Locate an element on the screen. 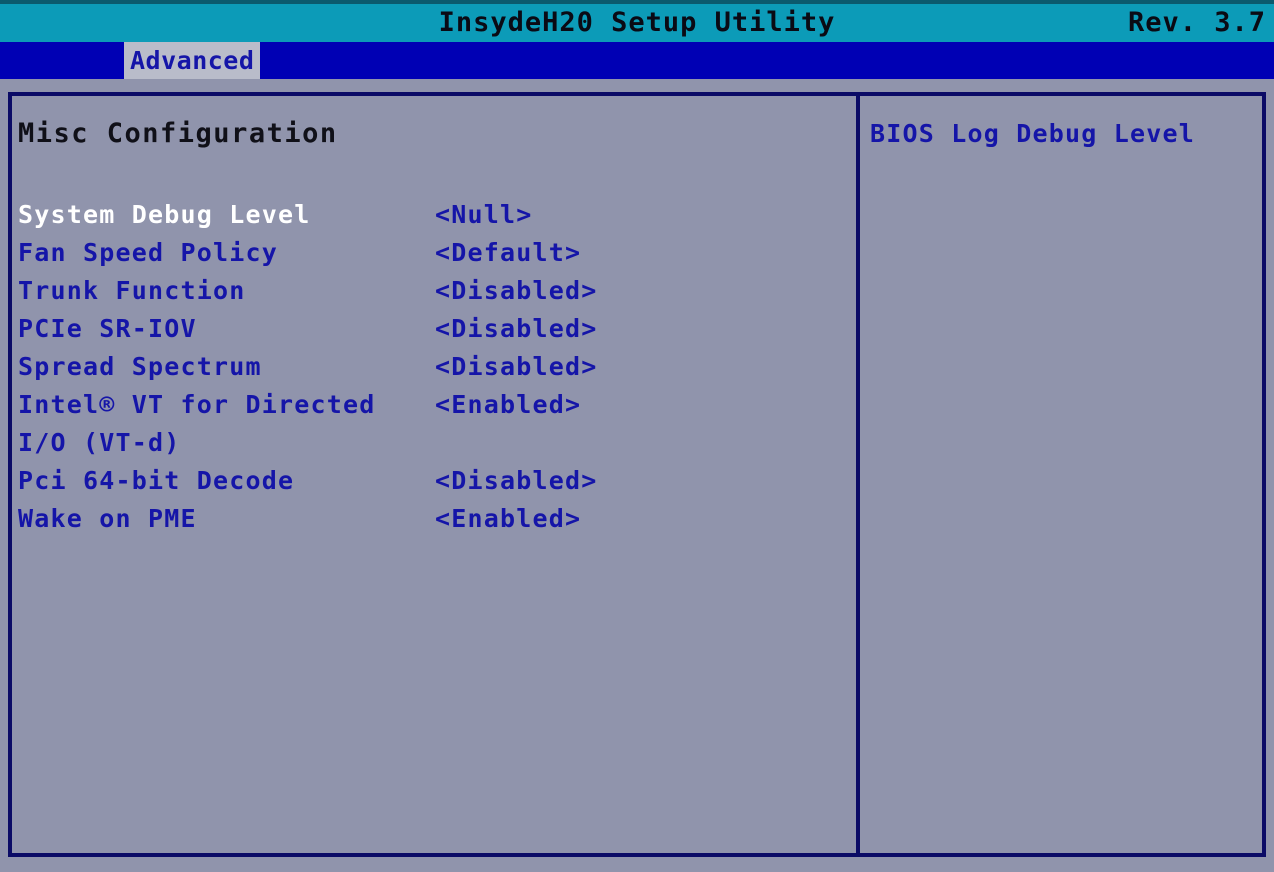 The width and height of the screenshot is (1274, 872). setting-label: Trunk Function is located at coordinates (132, 290).